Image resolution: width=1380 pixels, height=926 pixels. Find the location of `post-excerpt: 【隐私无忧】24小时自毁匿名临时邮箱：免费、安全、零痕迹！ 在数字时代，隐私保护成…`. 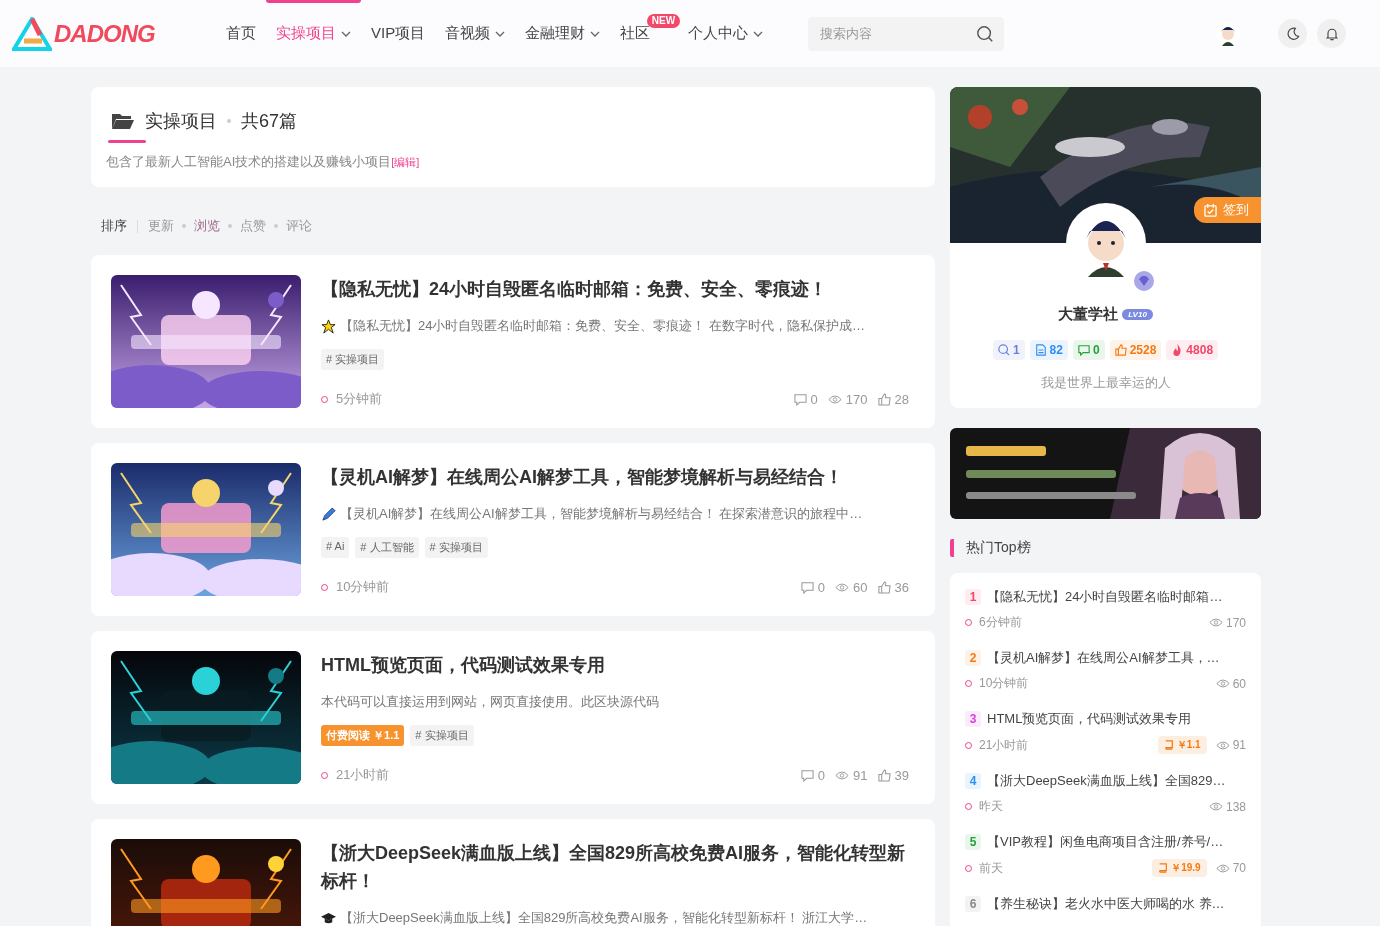

post-excerpt: 【隐私无忧】24小时自毁匿名临时邮箱：免费、安全、零痕迹！ 在数字时代，隐私保护成… is located at coordinates (603, 326).